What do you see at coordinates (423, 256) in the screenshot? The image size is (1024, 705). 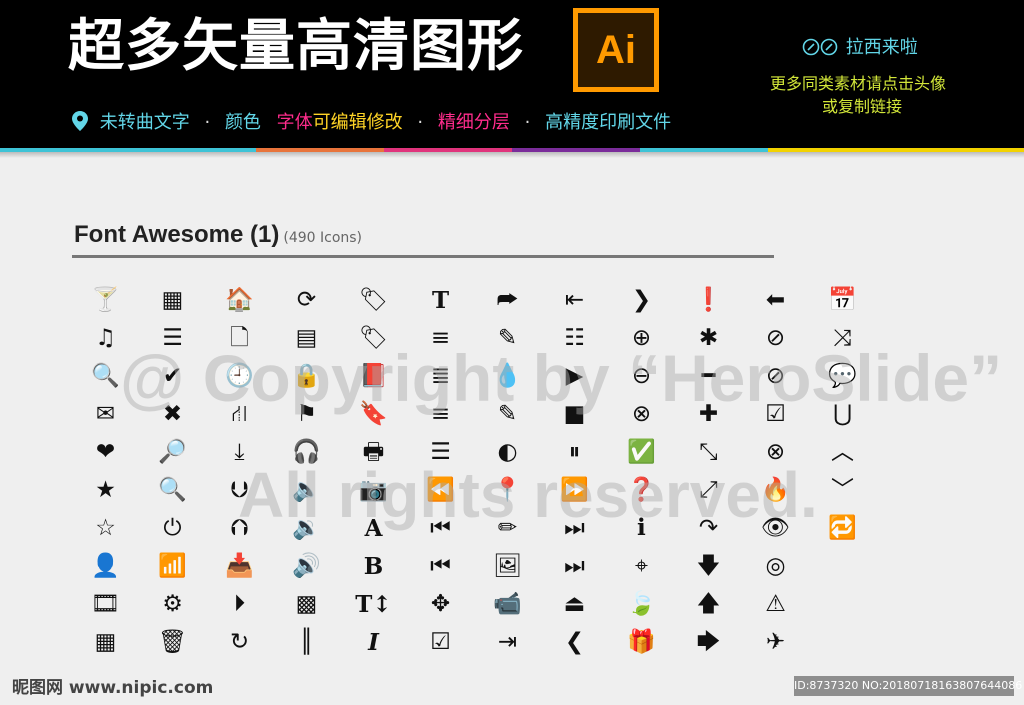 I see `heading-divider` at bounding box center [423, 256].